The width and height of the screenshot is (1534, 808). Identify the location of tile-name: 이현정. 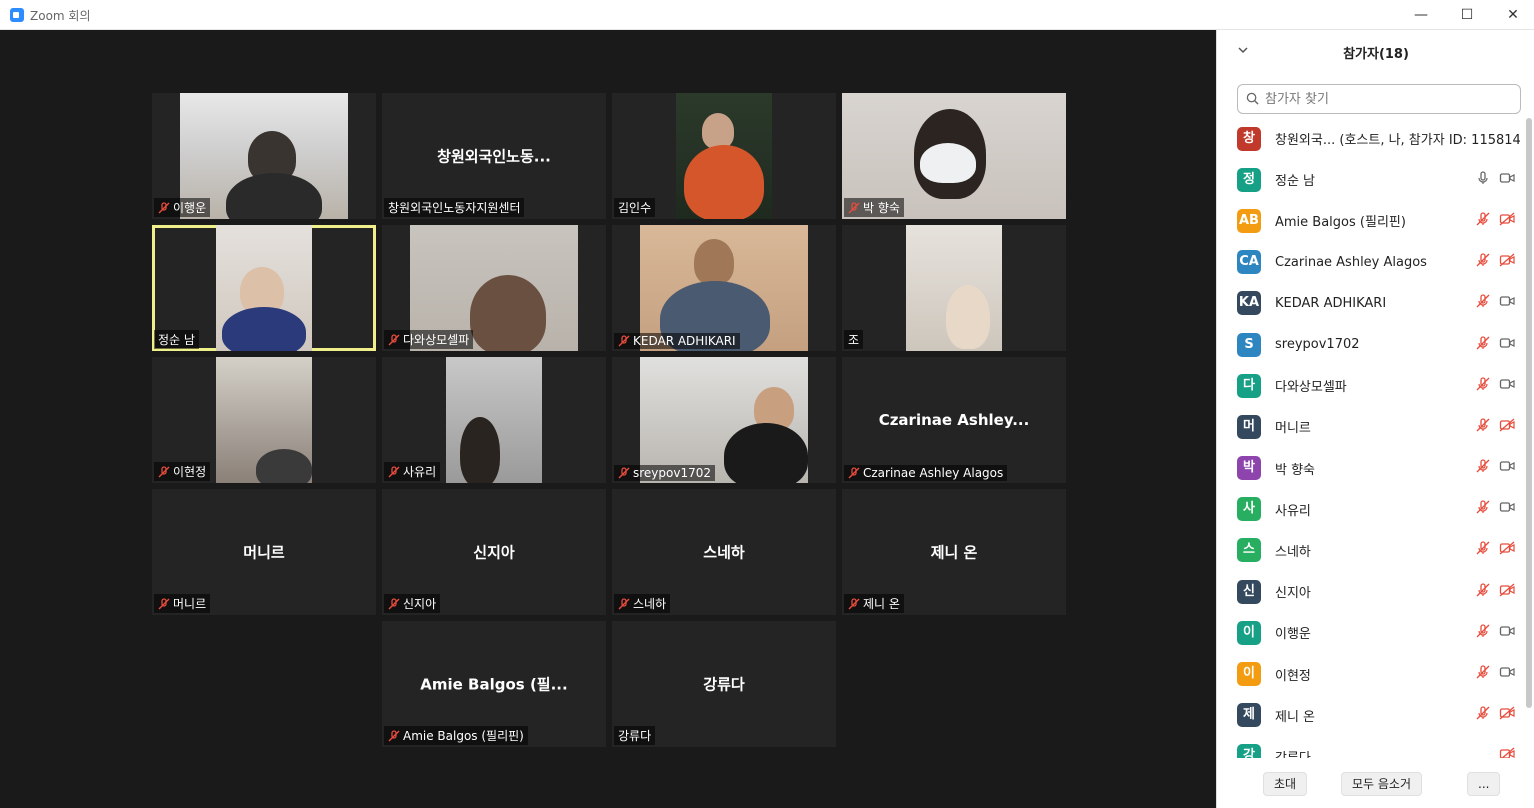
(190, 472).